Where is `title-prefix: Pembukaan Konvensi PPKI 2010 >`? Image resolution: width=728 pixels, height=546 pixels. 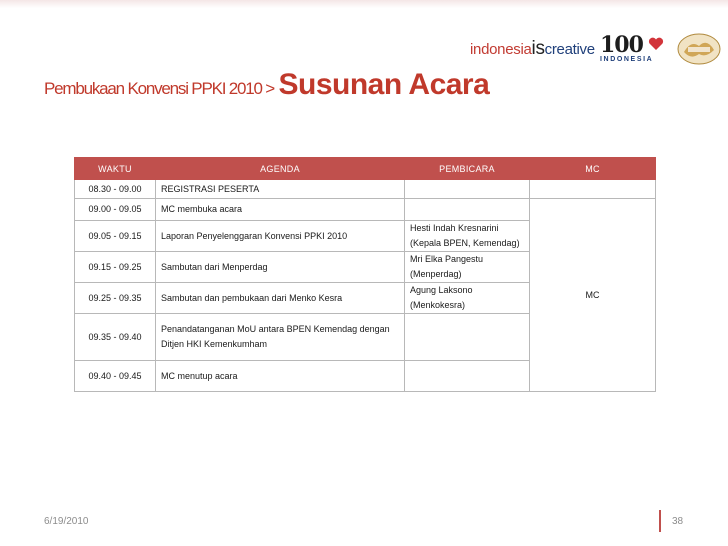
title-prefix: Pembukaan Konvensi PPKI 2010 > is located at coordinates (159, 88).